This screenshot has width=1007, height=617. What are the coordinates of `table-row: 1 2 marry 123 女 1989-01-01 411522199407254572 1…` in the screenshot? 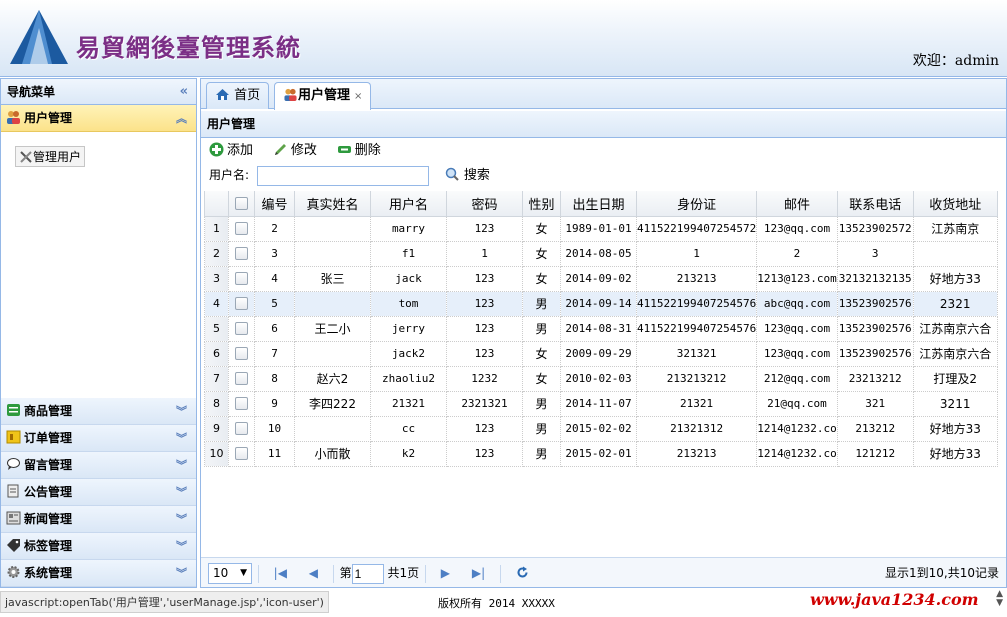 It's located at (601, 228).